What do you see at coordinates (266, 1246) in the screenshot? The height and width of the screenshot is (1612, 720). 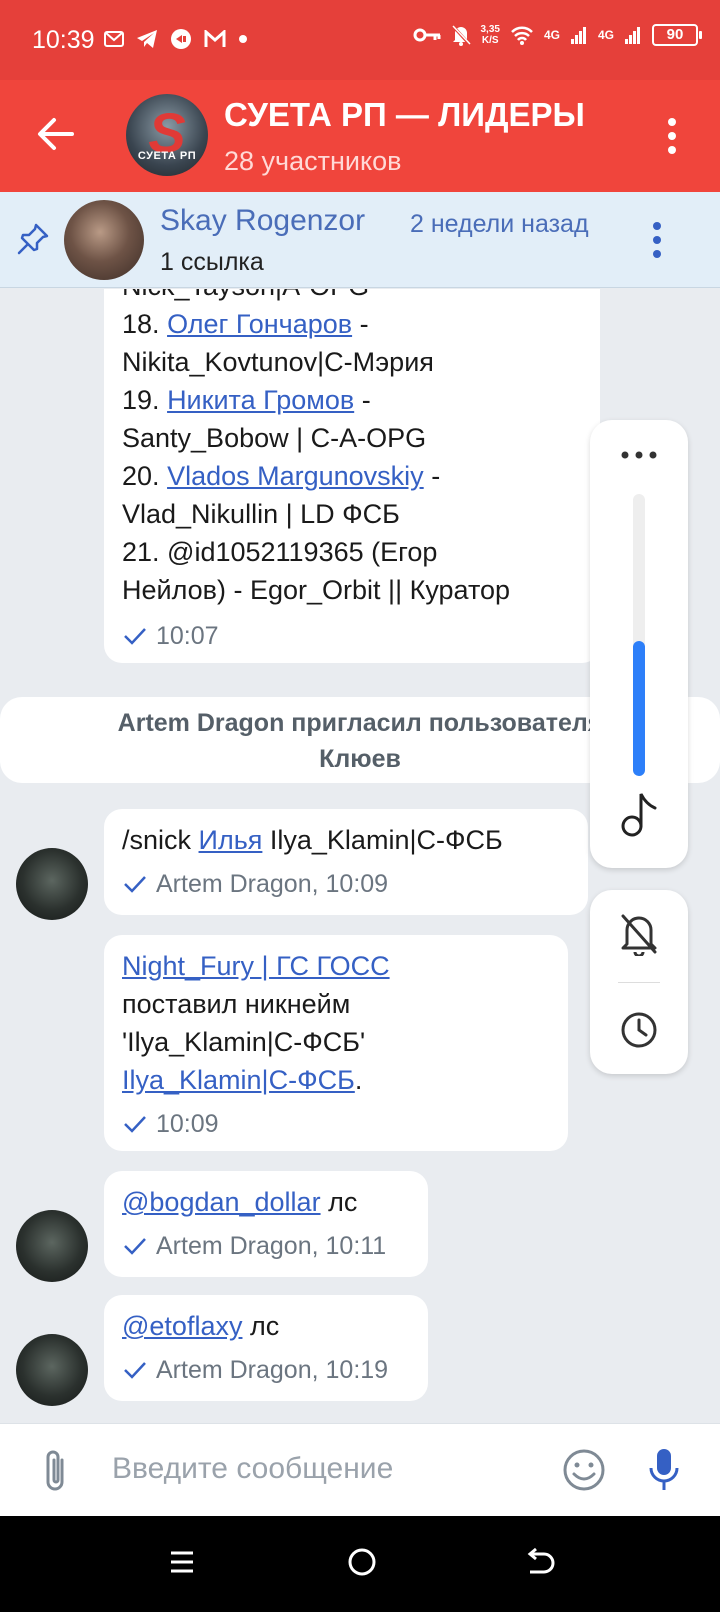 I see `message-meta: Artem Dragon, 10:11` at bounding box center [266, 1246].